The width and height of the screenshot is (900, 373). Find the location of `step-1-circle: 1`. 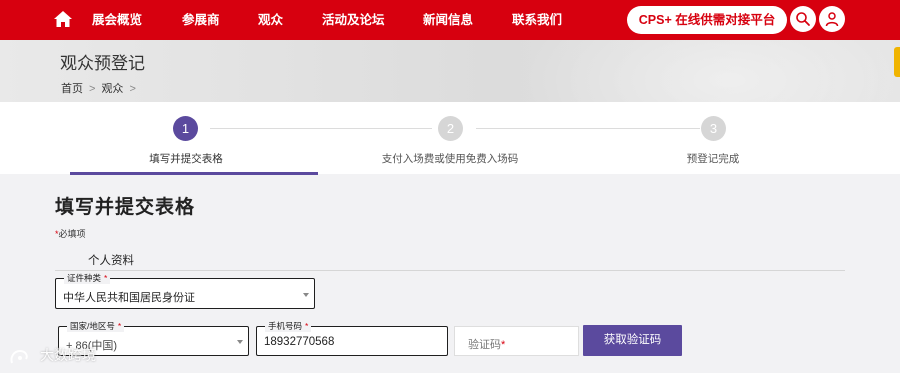

step-1-circle: 1 is located at coordinates (185, 128).